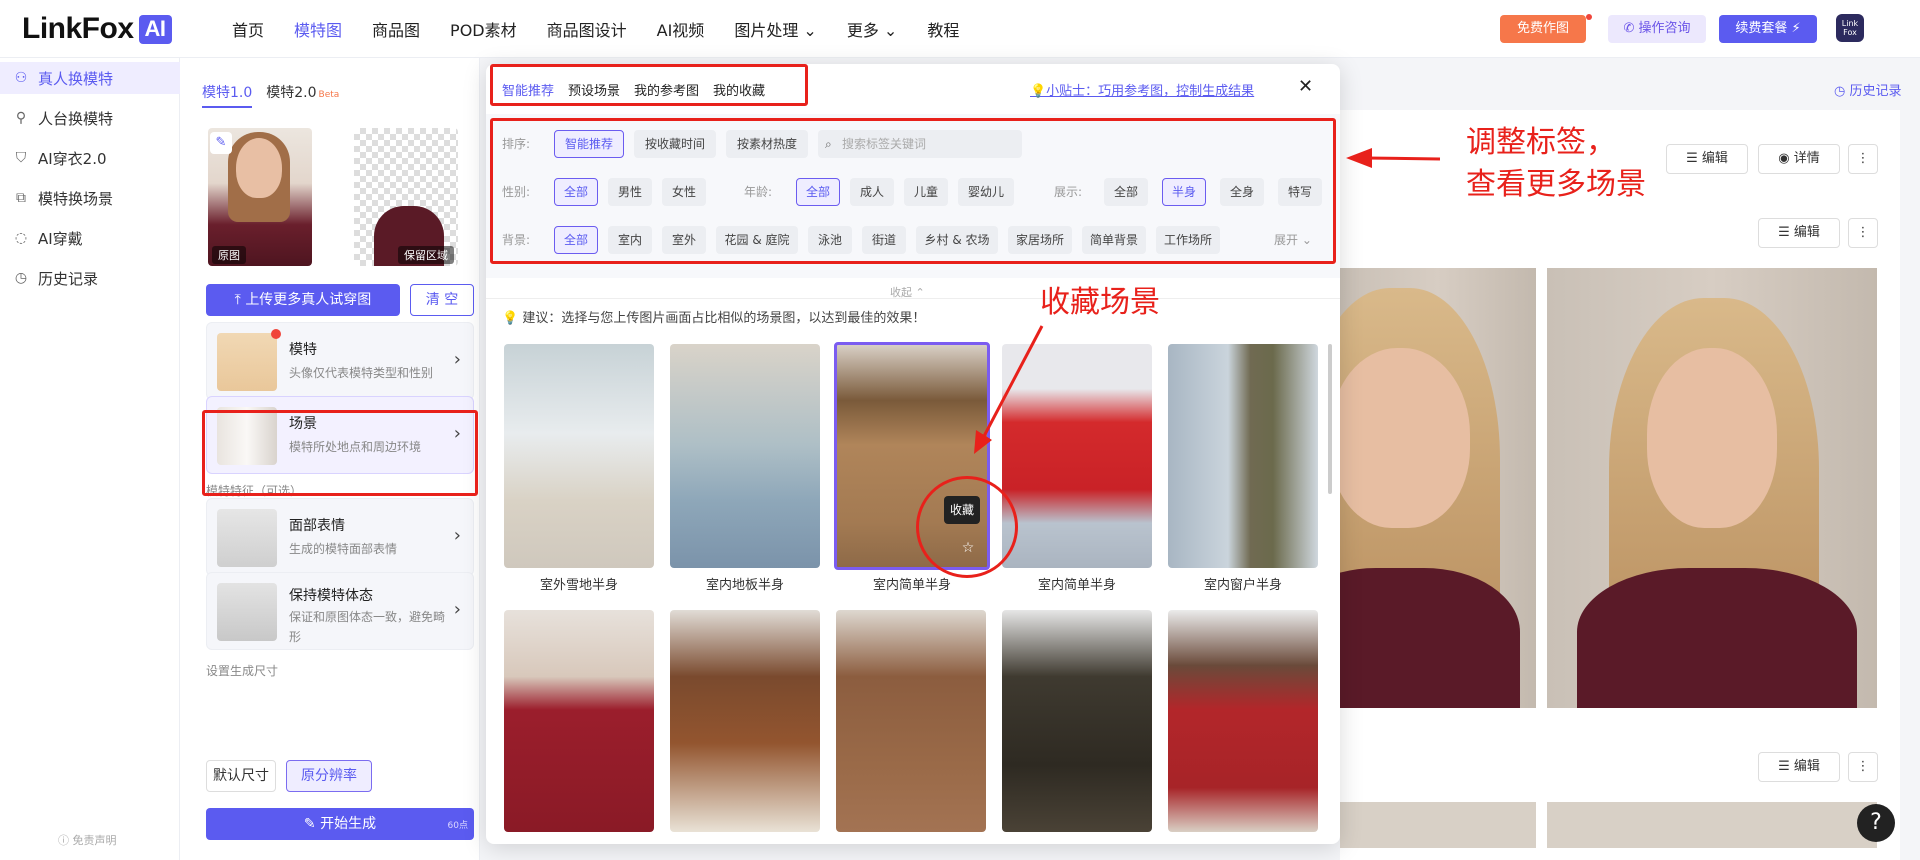 The image size is (1920, 860). Describe the element at coordinates (1012, 383) in the screenshot. I see `arrow-line-collect` at that location.